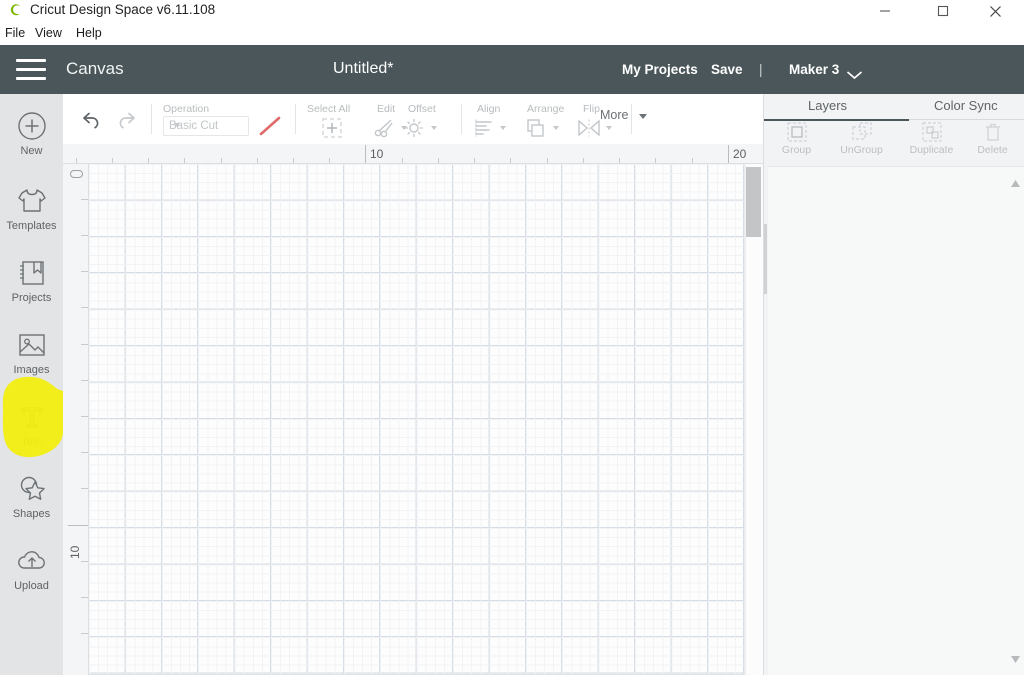 Image resolution: width=1024 pixels, height=675 pixels. I want to click on duplicate-button: Duplicate, so click(931, 142).